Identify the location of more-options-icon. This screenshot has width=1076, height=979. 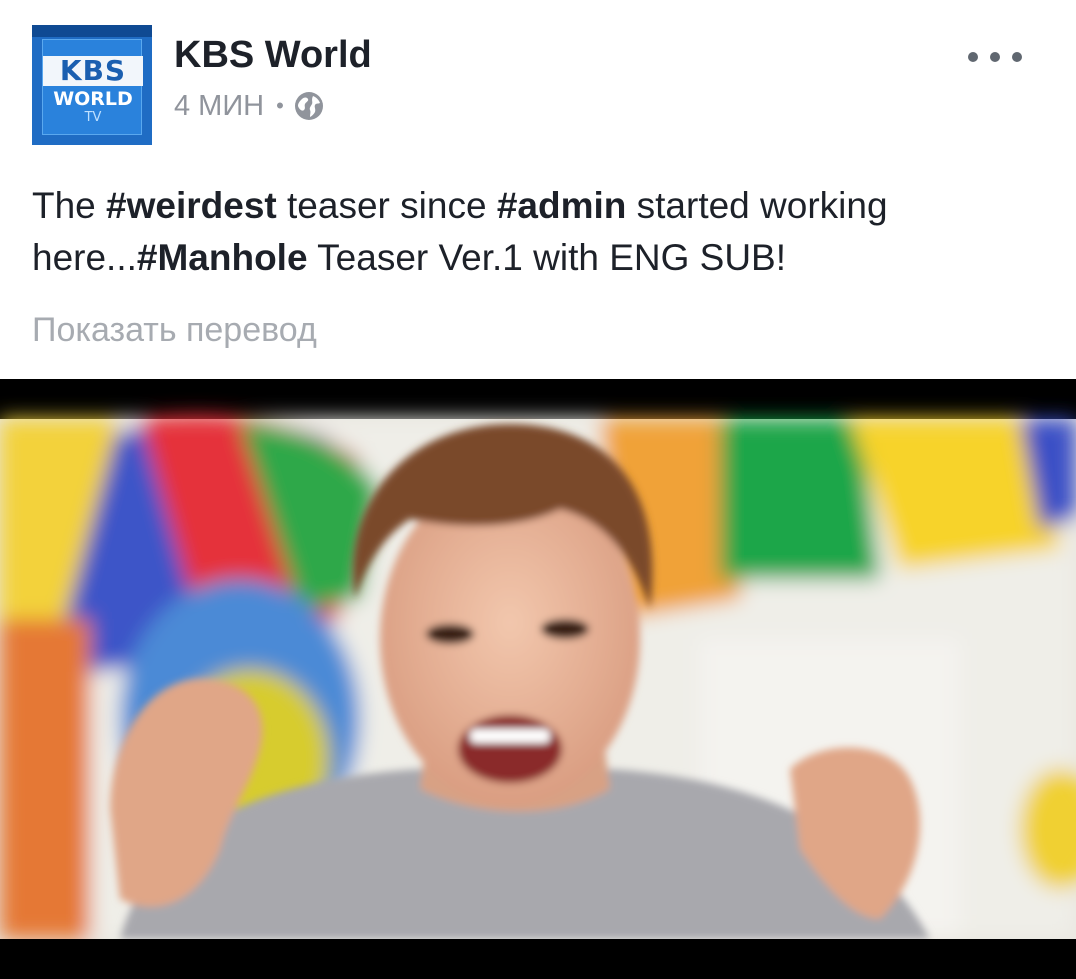
(995, 57).